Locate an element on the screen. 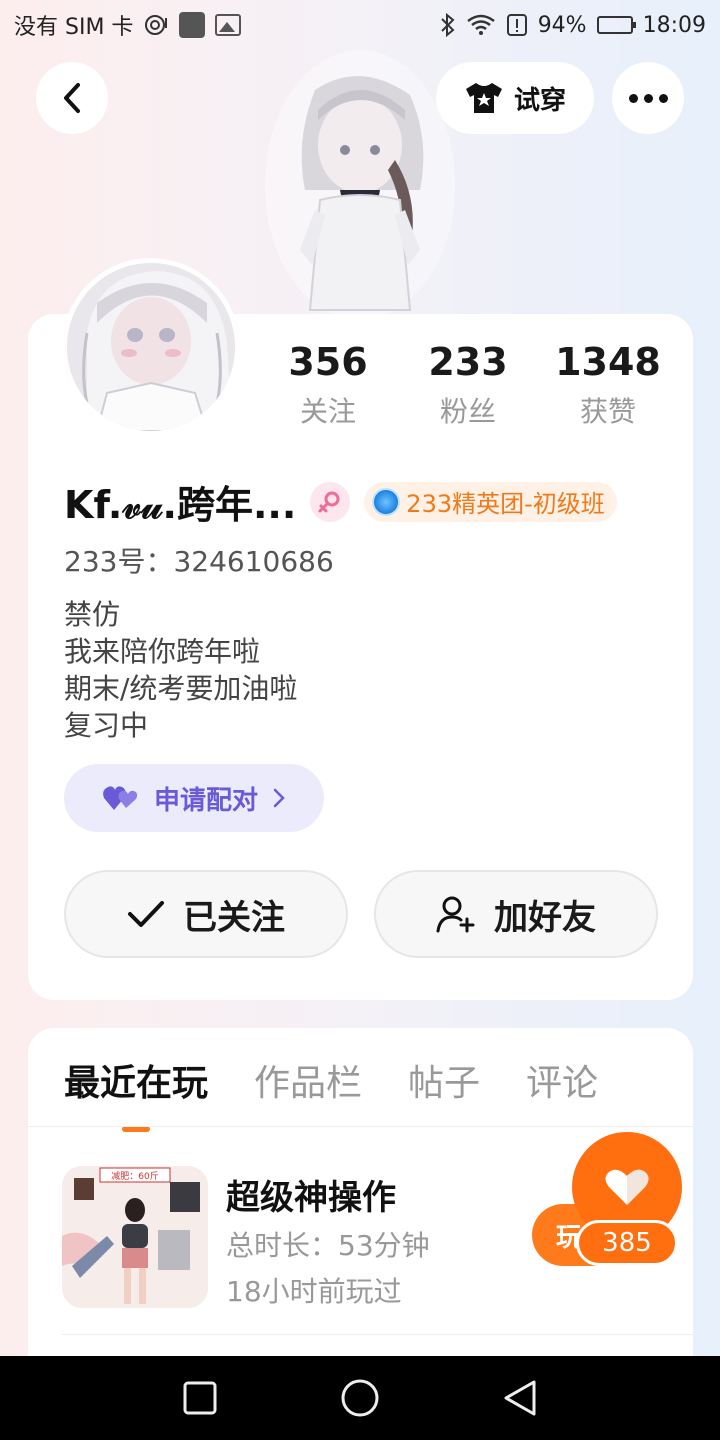 The height and width of the screenshot is (1440, 720). stats-row: 356 关注 233 粉丝 1348 获赞 is located at coordinates (468, 385).